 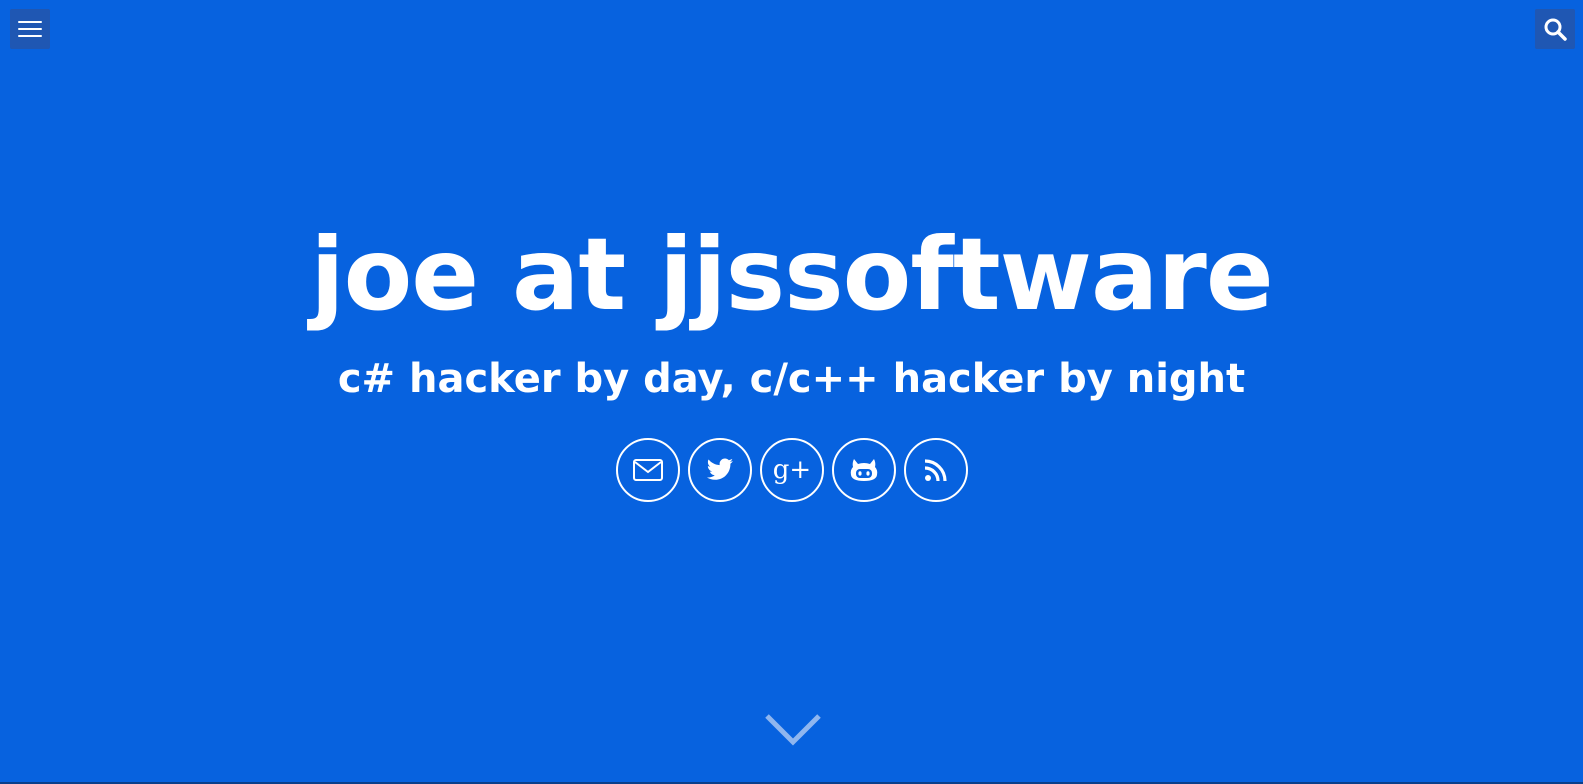 I want to click on github-link, so click(x=864, y=470).